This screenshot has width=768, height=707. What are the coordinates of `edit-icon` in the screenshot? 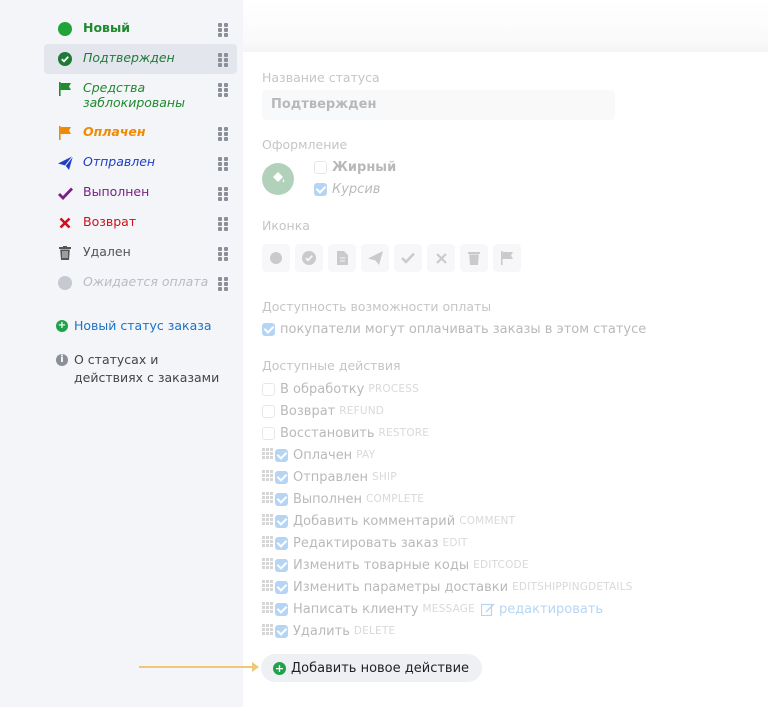 It's located at (487, 609).